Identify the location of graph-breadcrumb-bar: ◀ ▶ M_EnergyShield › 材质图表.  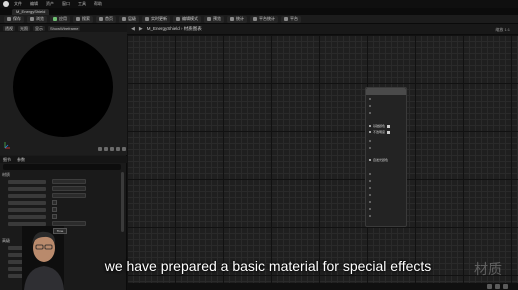
(322, 29).